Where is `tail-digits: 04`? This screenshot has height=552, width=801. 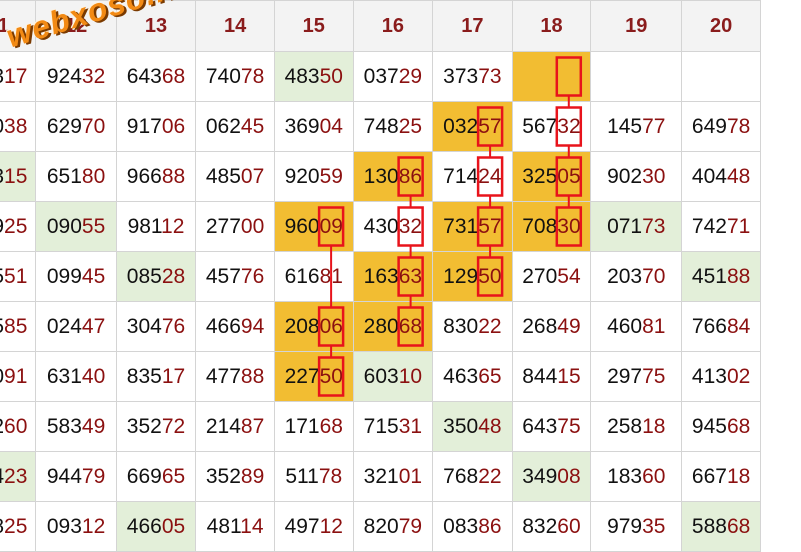 tail-digits: 04 is located at coordinates (331, 126).